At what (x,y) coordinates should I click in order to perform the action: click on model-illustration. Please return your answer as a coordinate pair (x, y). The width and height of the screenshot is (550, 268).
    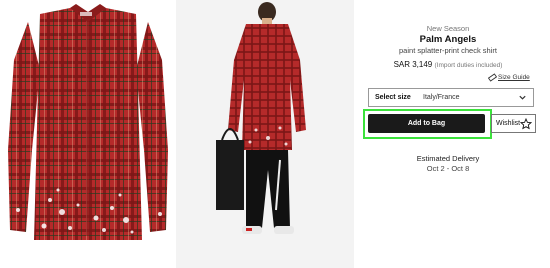
    Looking at the image, I should click on (261, 118).